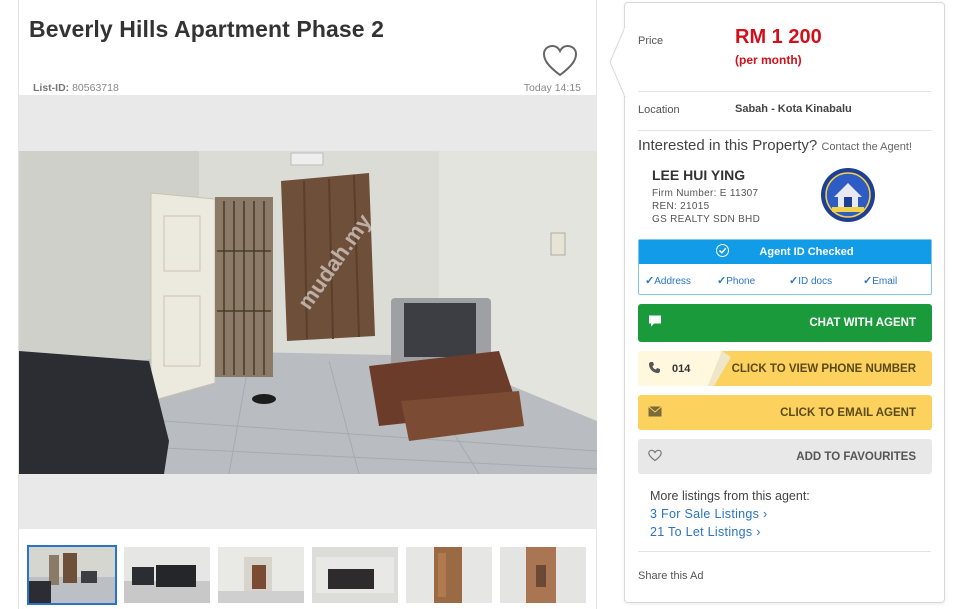  What do you see at coordinates (668, 281) in the screenshot?
I see `verified-address: ✓Address` at bounding box center [668, 281].